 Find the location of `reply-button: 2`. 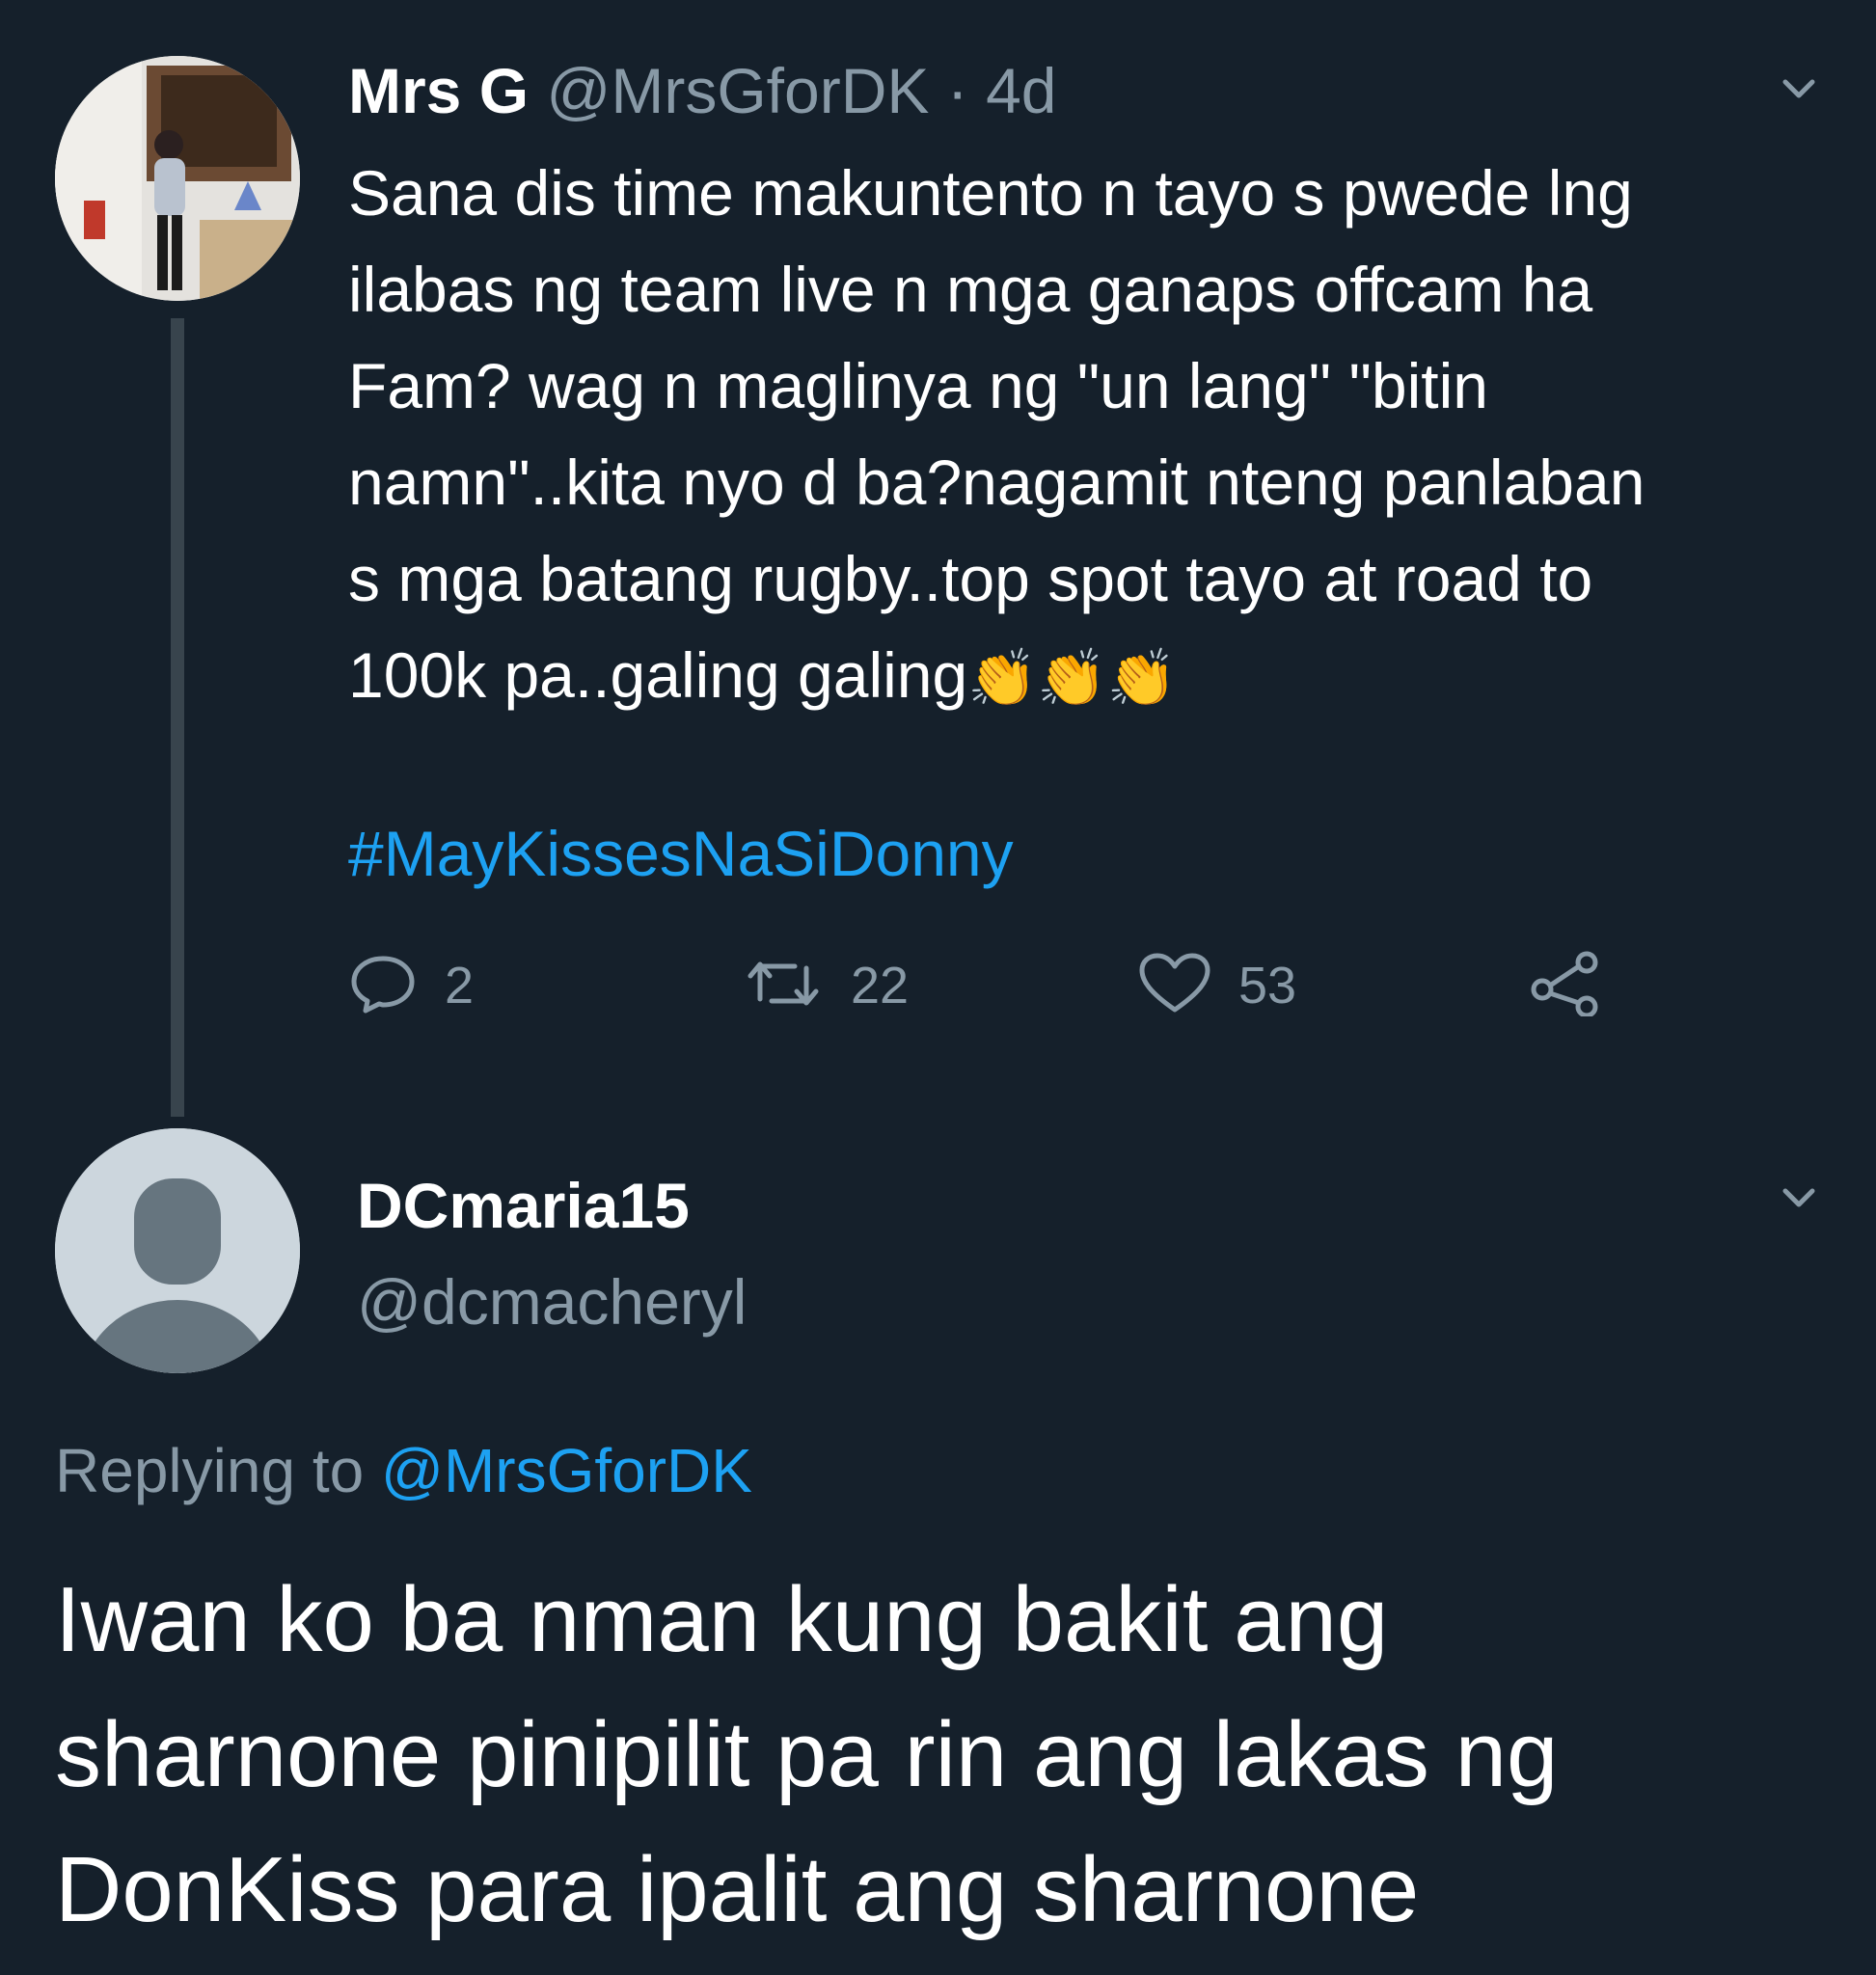

reply-button: 2 is located at coordinates (411, 985).